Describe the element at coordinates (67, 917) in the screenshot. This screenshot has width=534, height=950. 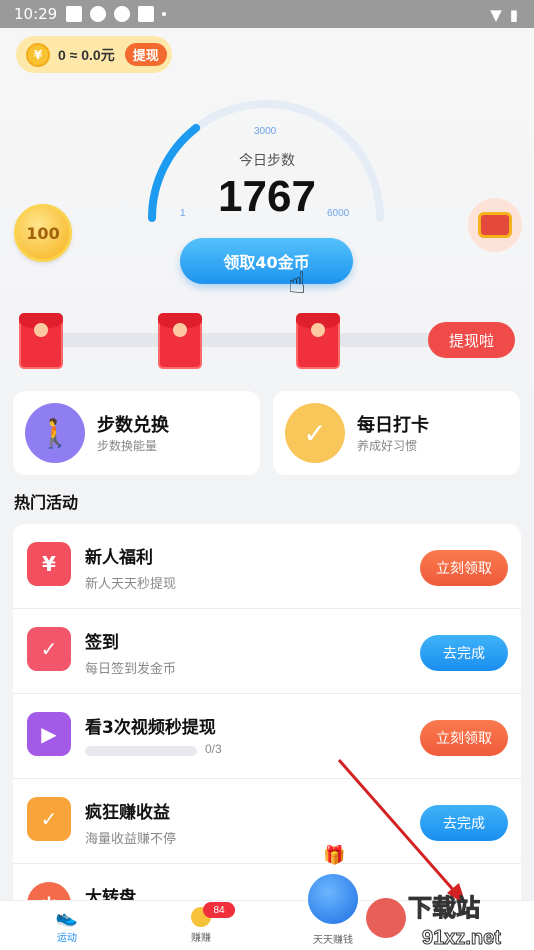
I see `shoe-icon: 👟` at that location.